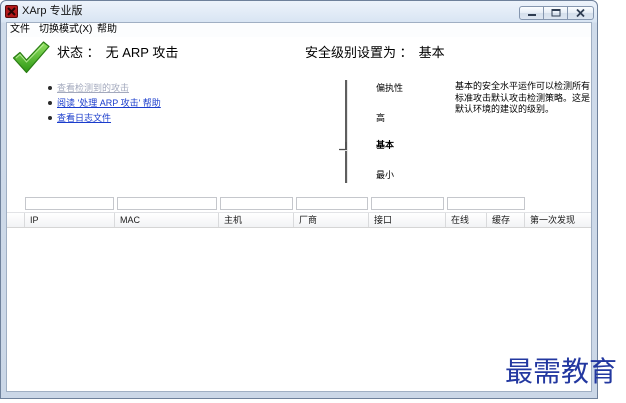 Image resolution: width=626 pixels, height=403 pixels. Describe the element at coordinates (109, 103) in the screenshot. I see `read-arp-help-link: 阅读 '处理 ARP 攻击' 帮助` at that location.